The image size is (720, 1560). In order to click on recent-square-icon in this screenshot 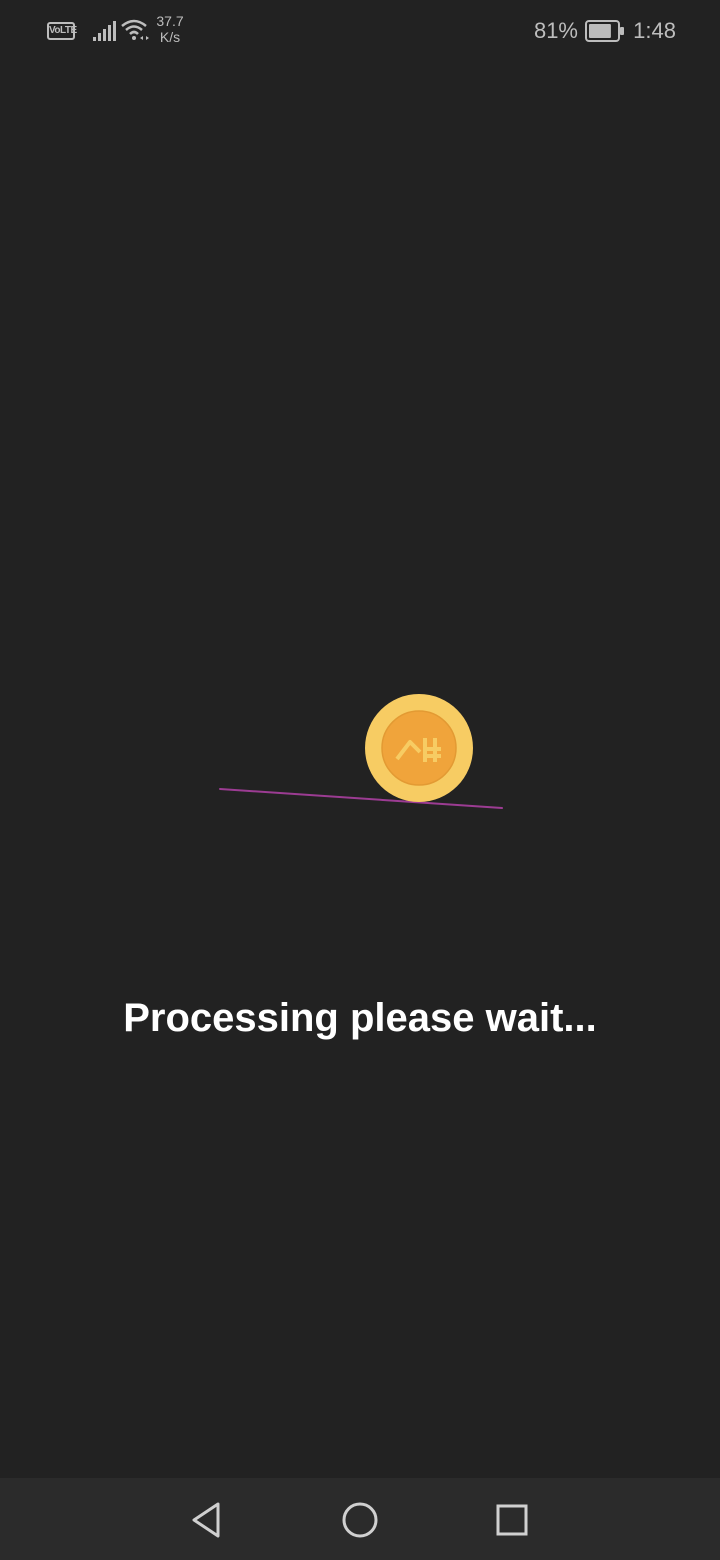, I will do `click(512, 1520)`.